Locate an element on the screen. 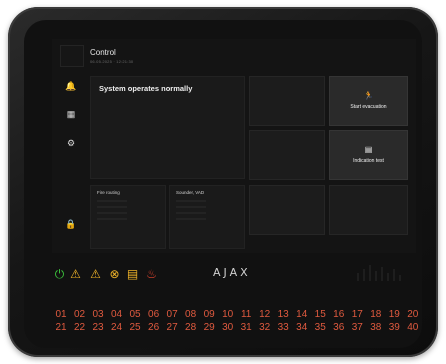 The width and height of the screenshot is (446, 364). sounder-vad-label: Sounder, VAD is located at coordinates (190, 192).